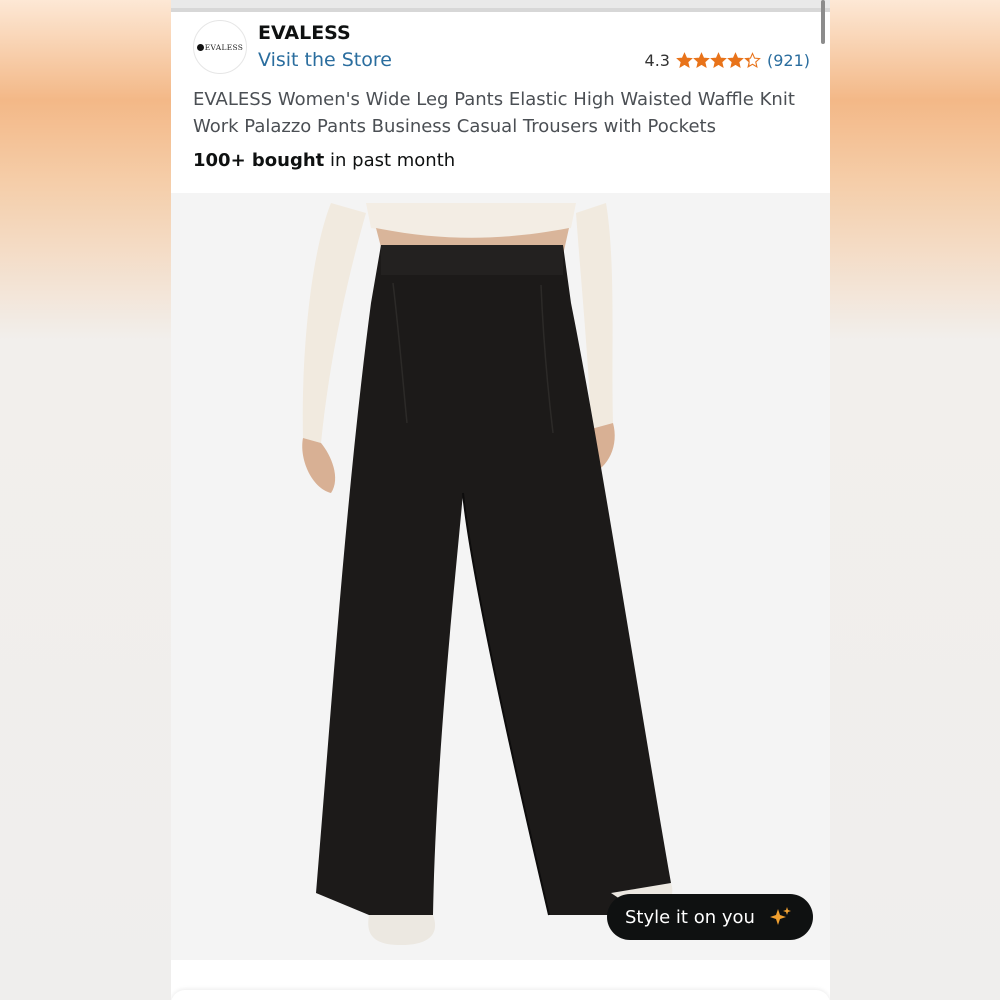  What do you see at coordinates (224, 47) in the screenshot?
I see `brand-logo-text: EVALESS` at bounding box center [224, 47].